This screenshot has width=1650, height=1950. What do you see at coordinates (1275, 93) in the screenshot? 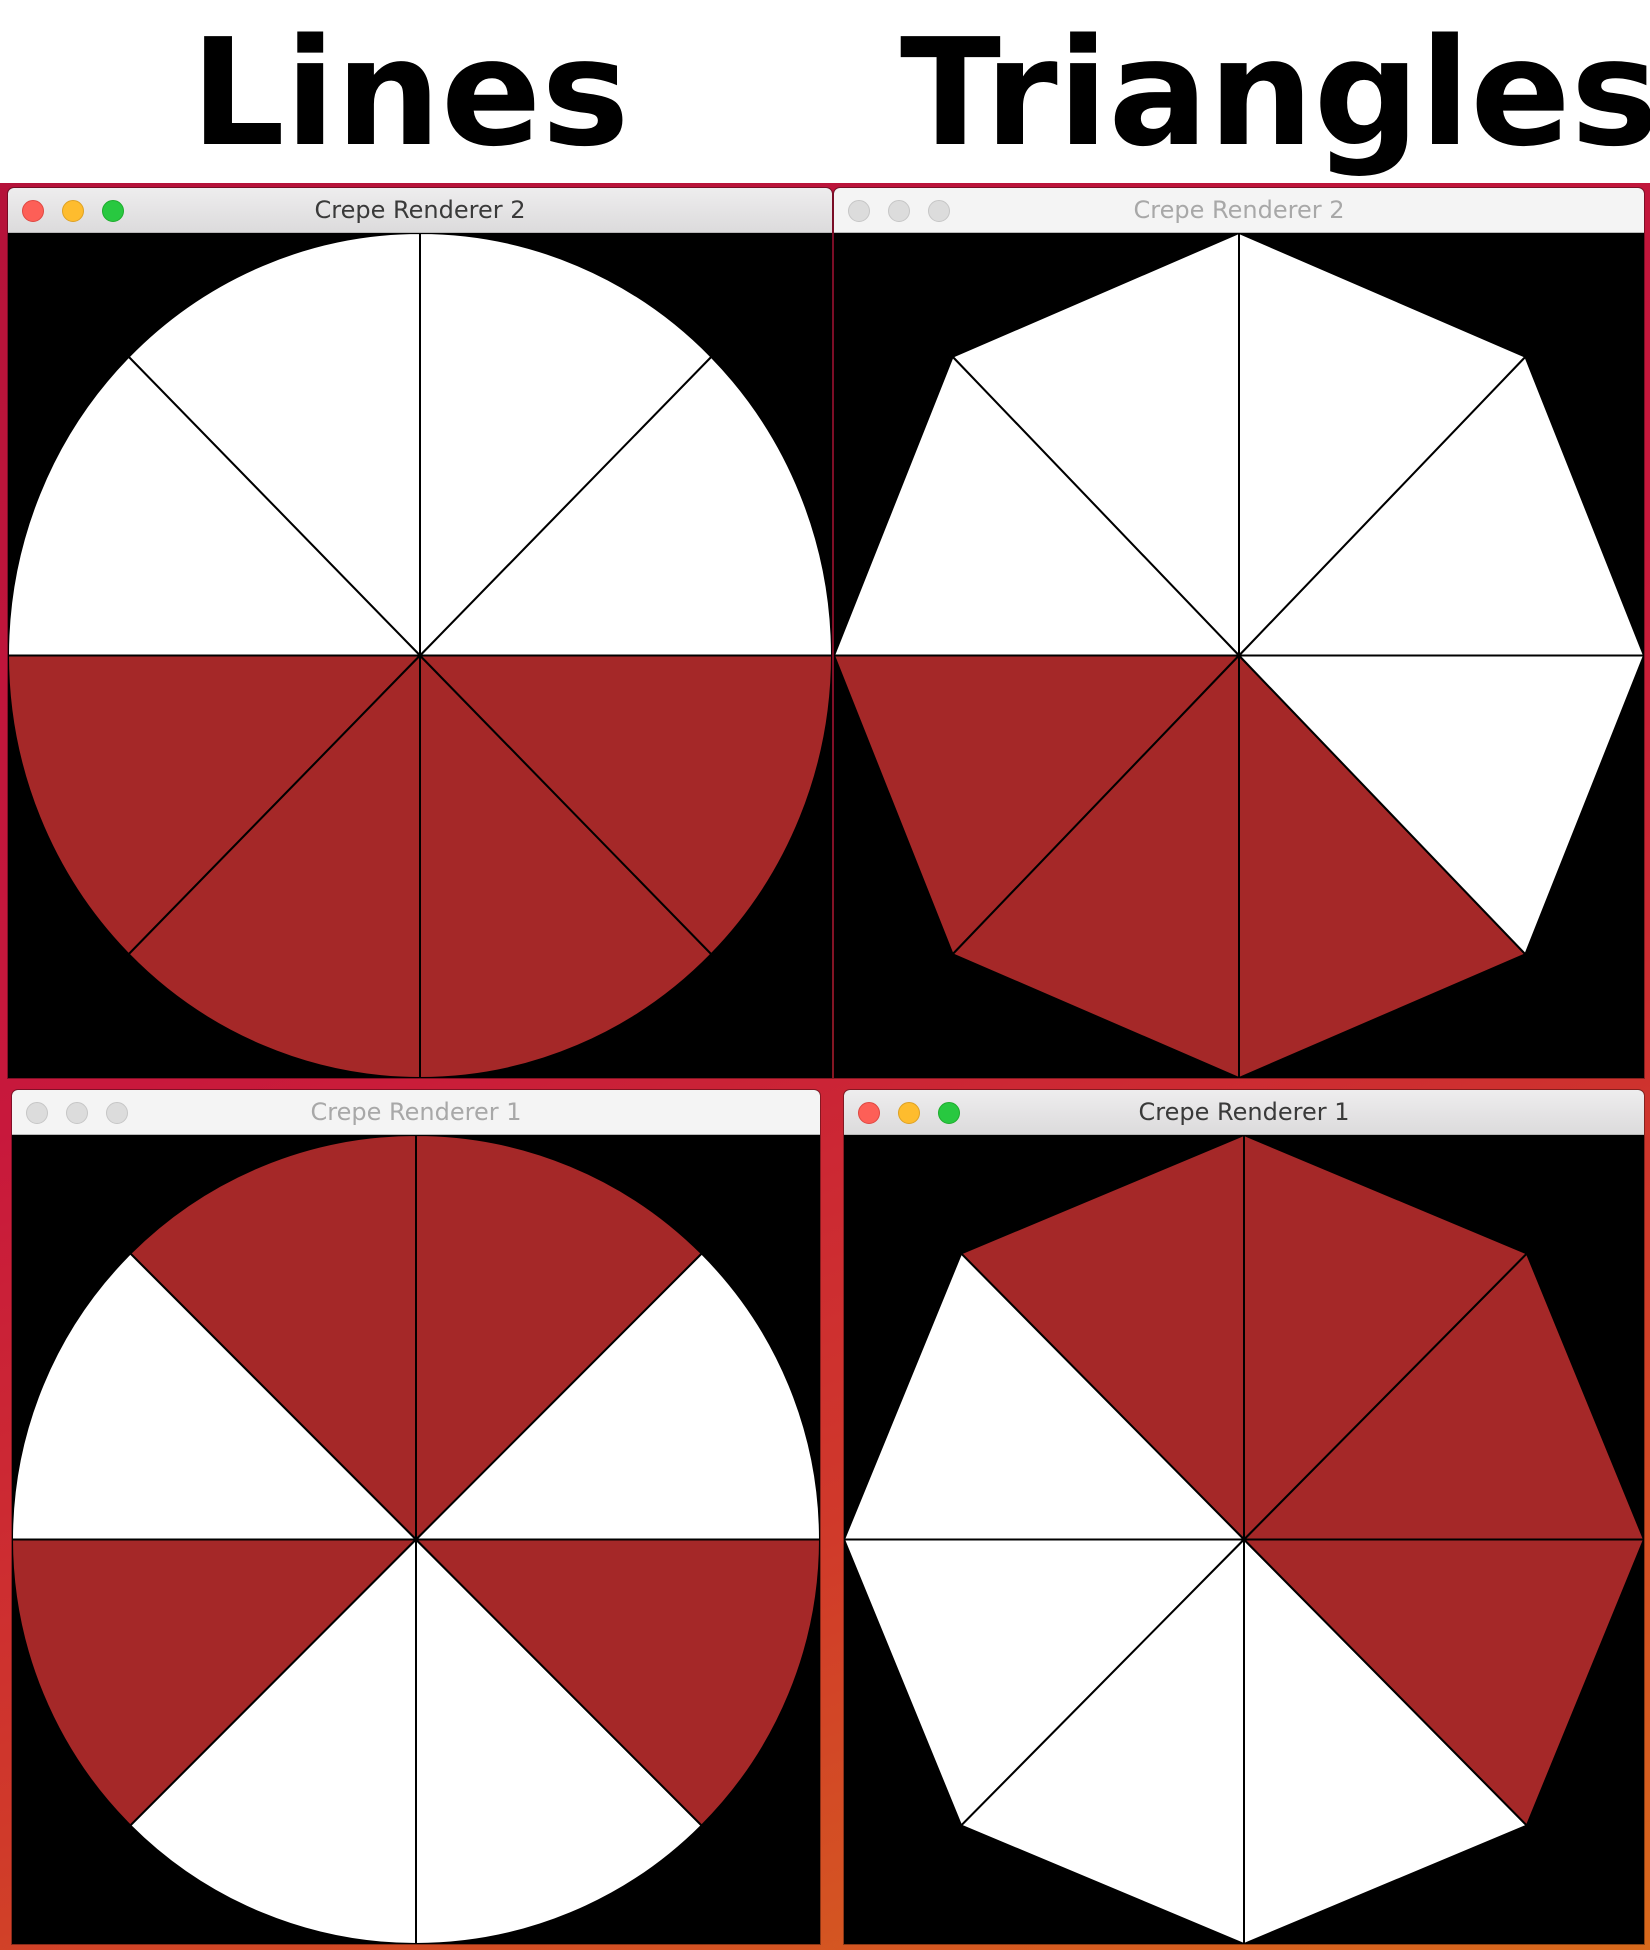
I see `heading-triangles: Triangles` at bounding box center [1275, 93].